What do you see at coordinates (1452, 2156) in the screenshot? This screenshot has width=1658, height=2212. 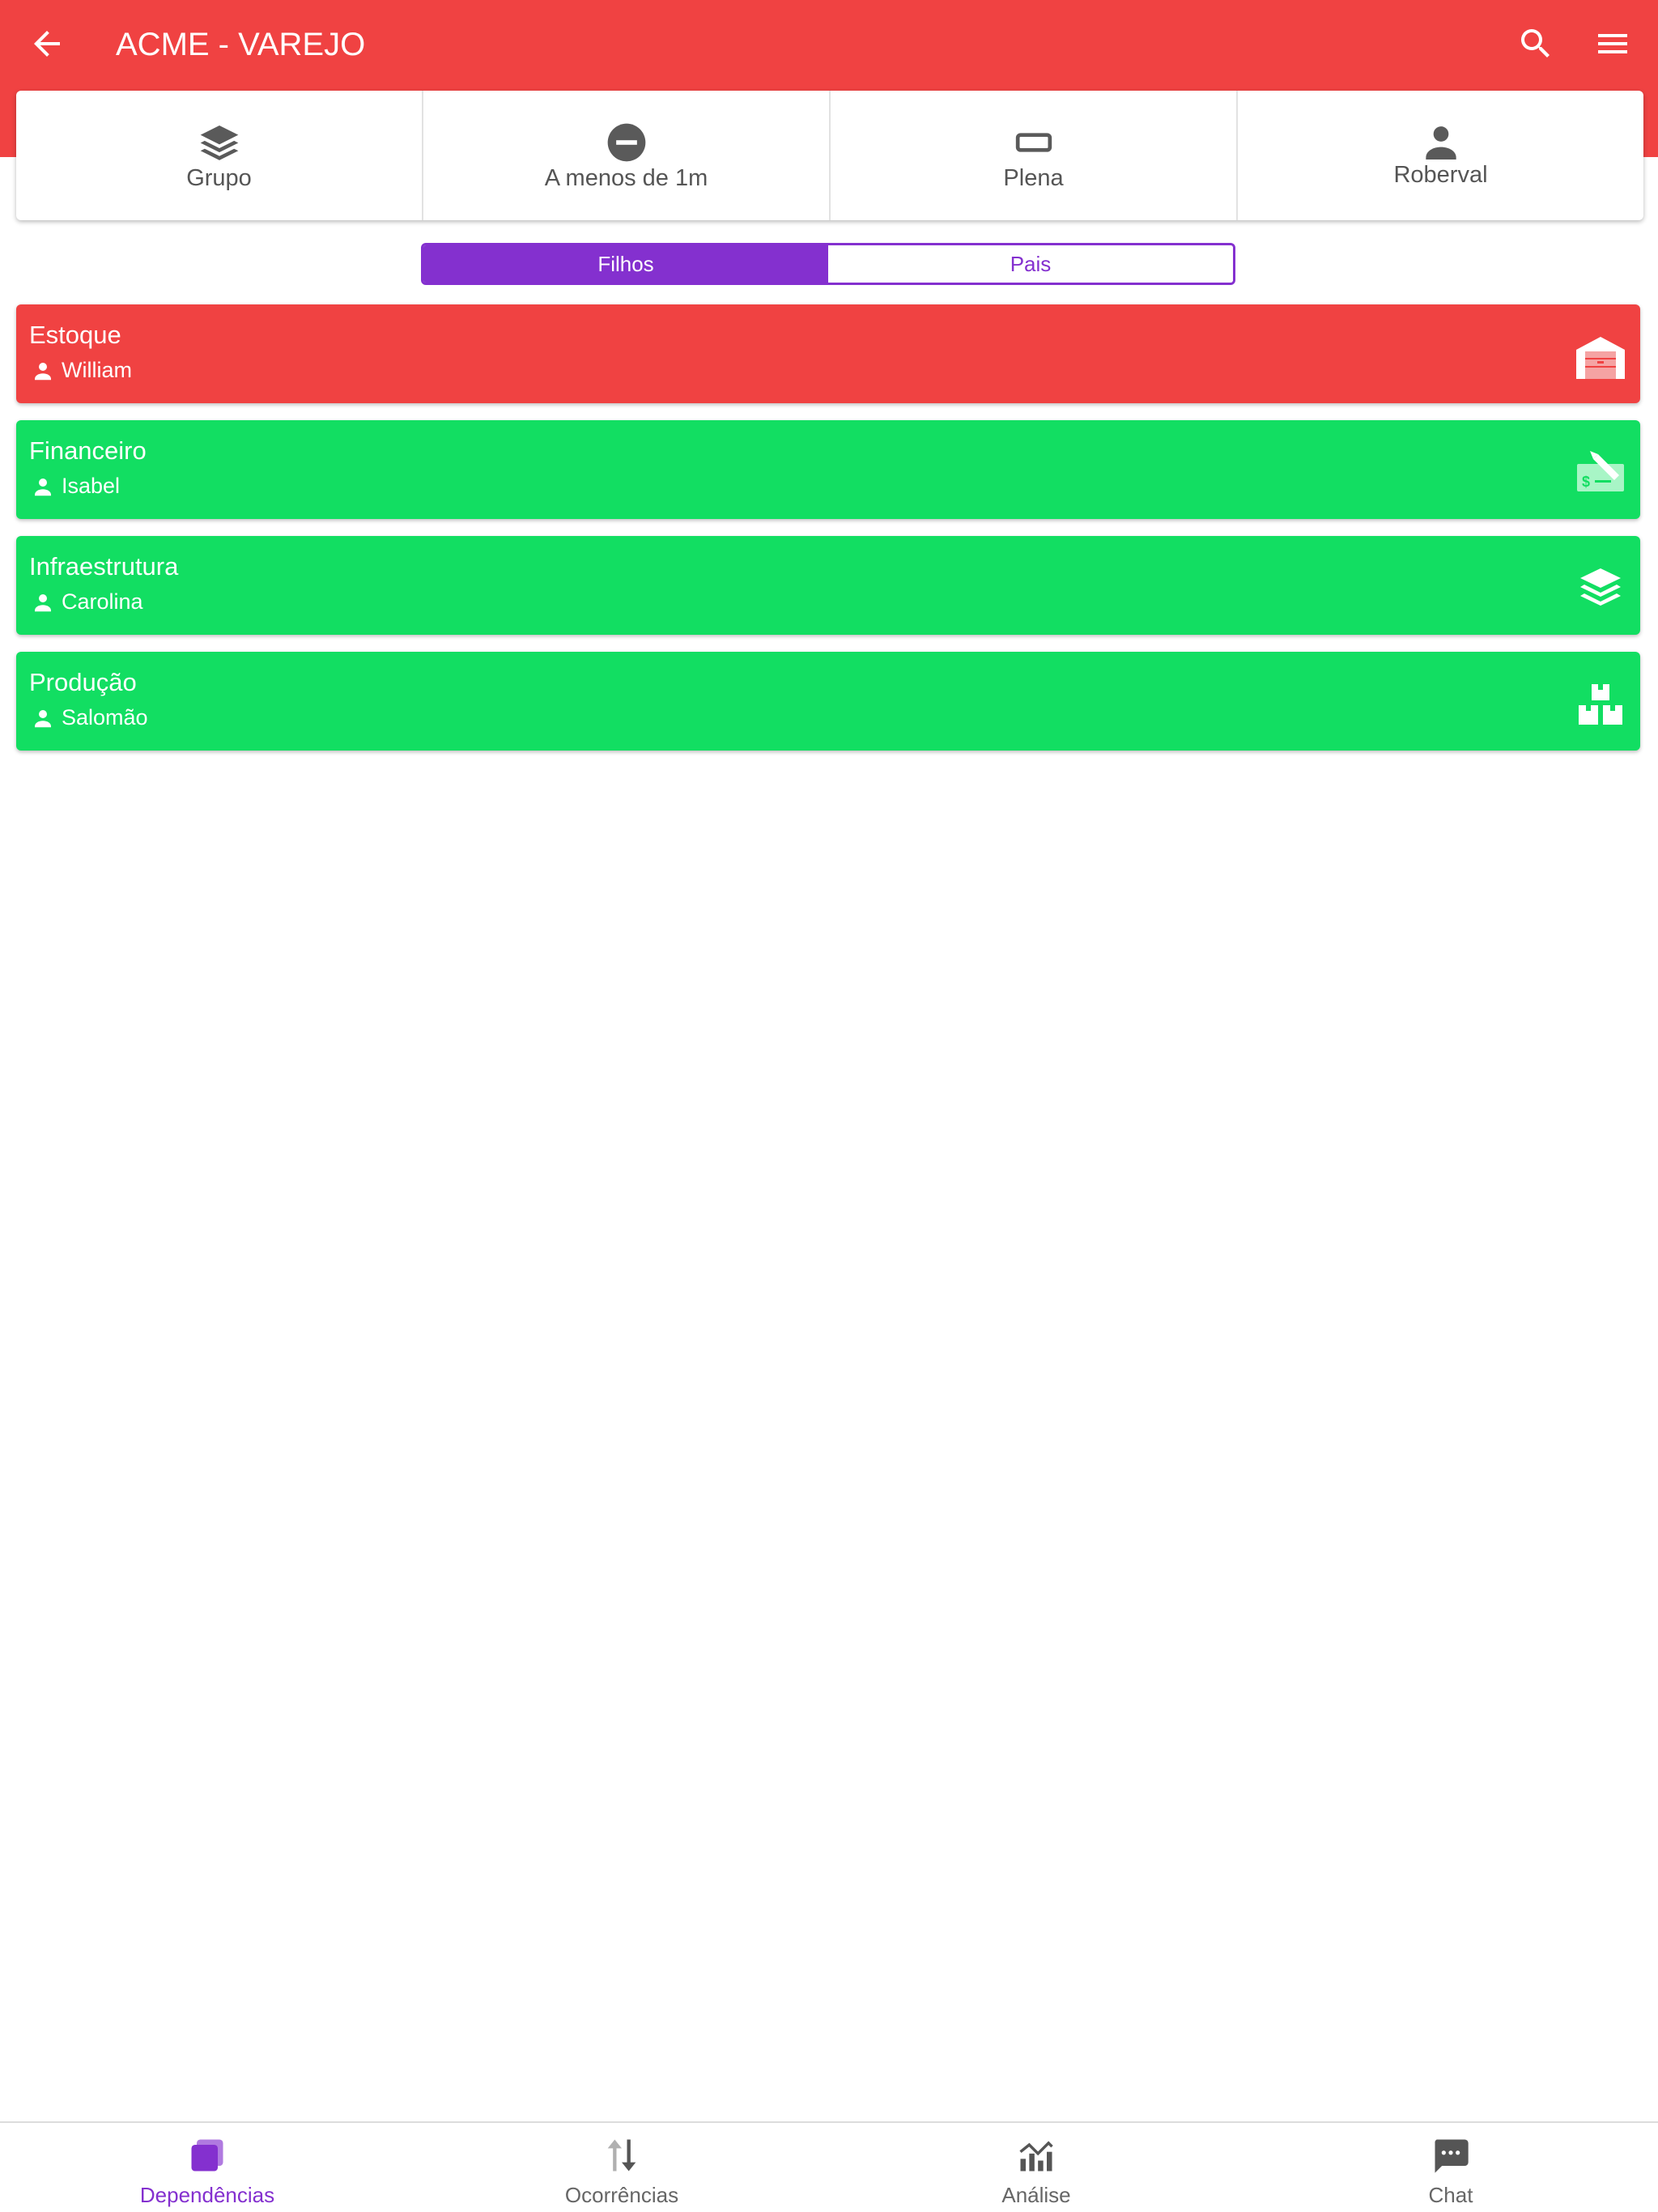 I see `chat-icon` at bounding box center [1452, 2156].